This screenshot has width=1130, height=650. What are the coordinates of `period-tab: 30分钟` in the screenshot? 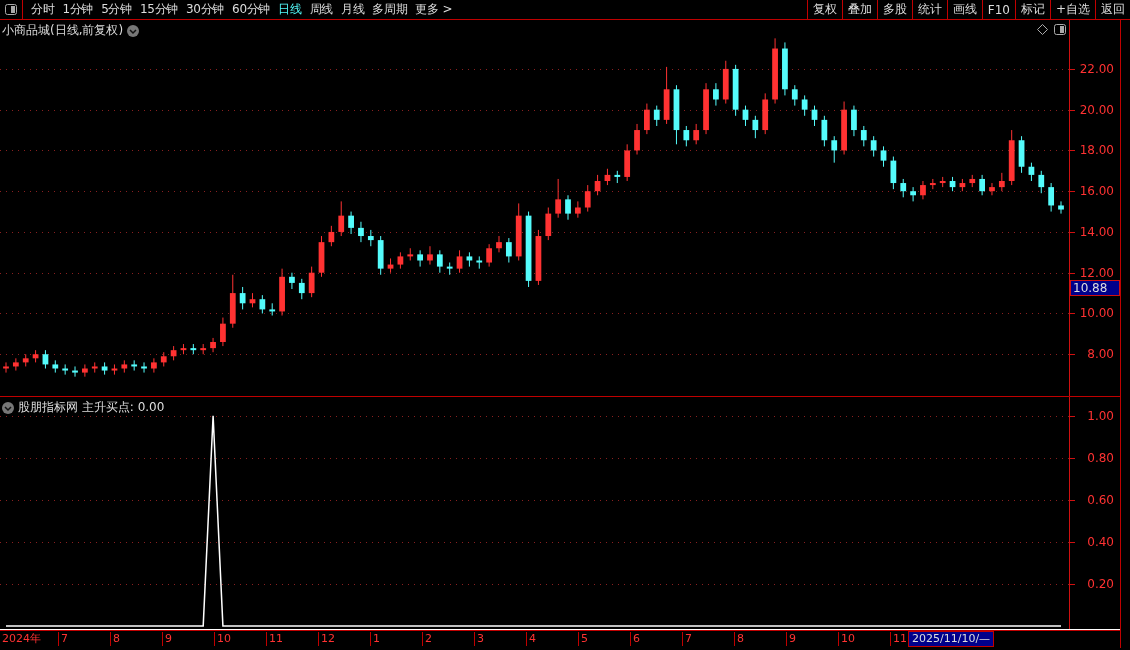 It's located at (205, 9).